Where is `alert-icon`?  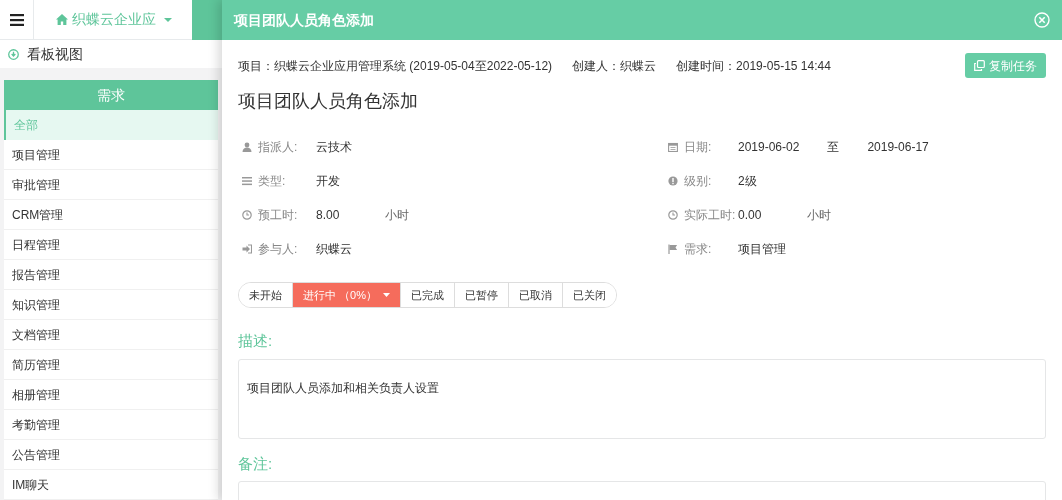 alert-icon is located at coordinates (673, 181).